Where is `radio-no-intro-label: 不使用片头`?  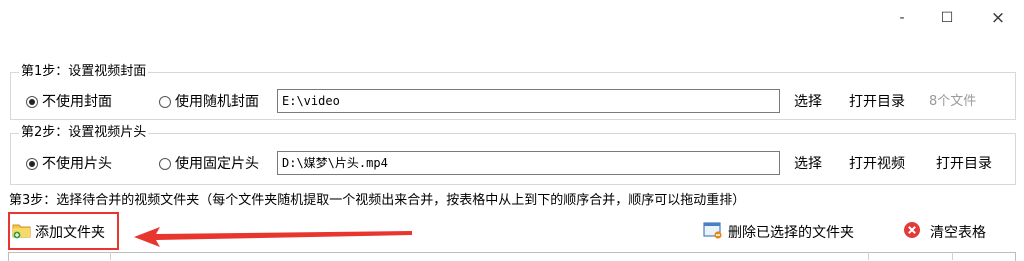
radio-no-intro-label: 不使用片头 is located at coordinates (77, 164).